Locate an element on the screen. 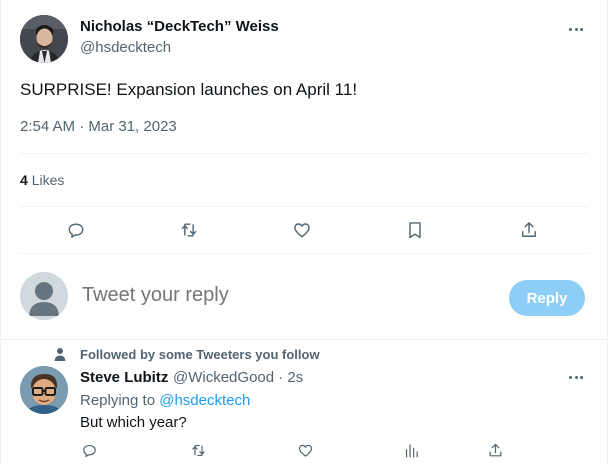  replying-to-prefix: Replying to is located at coordinates (120, 400).